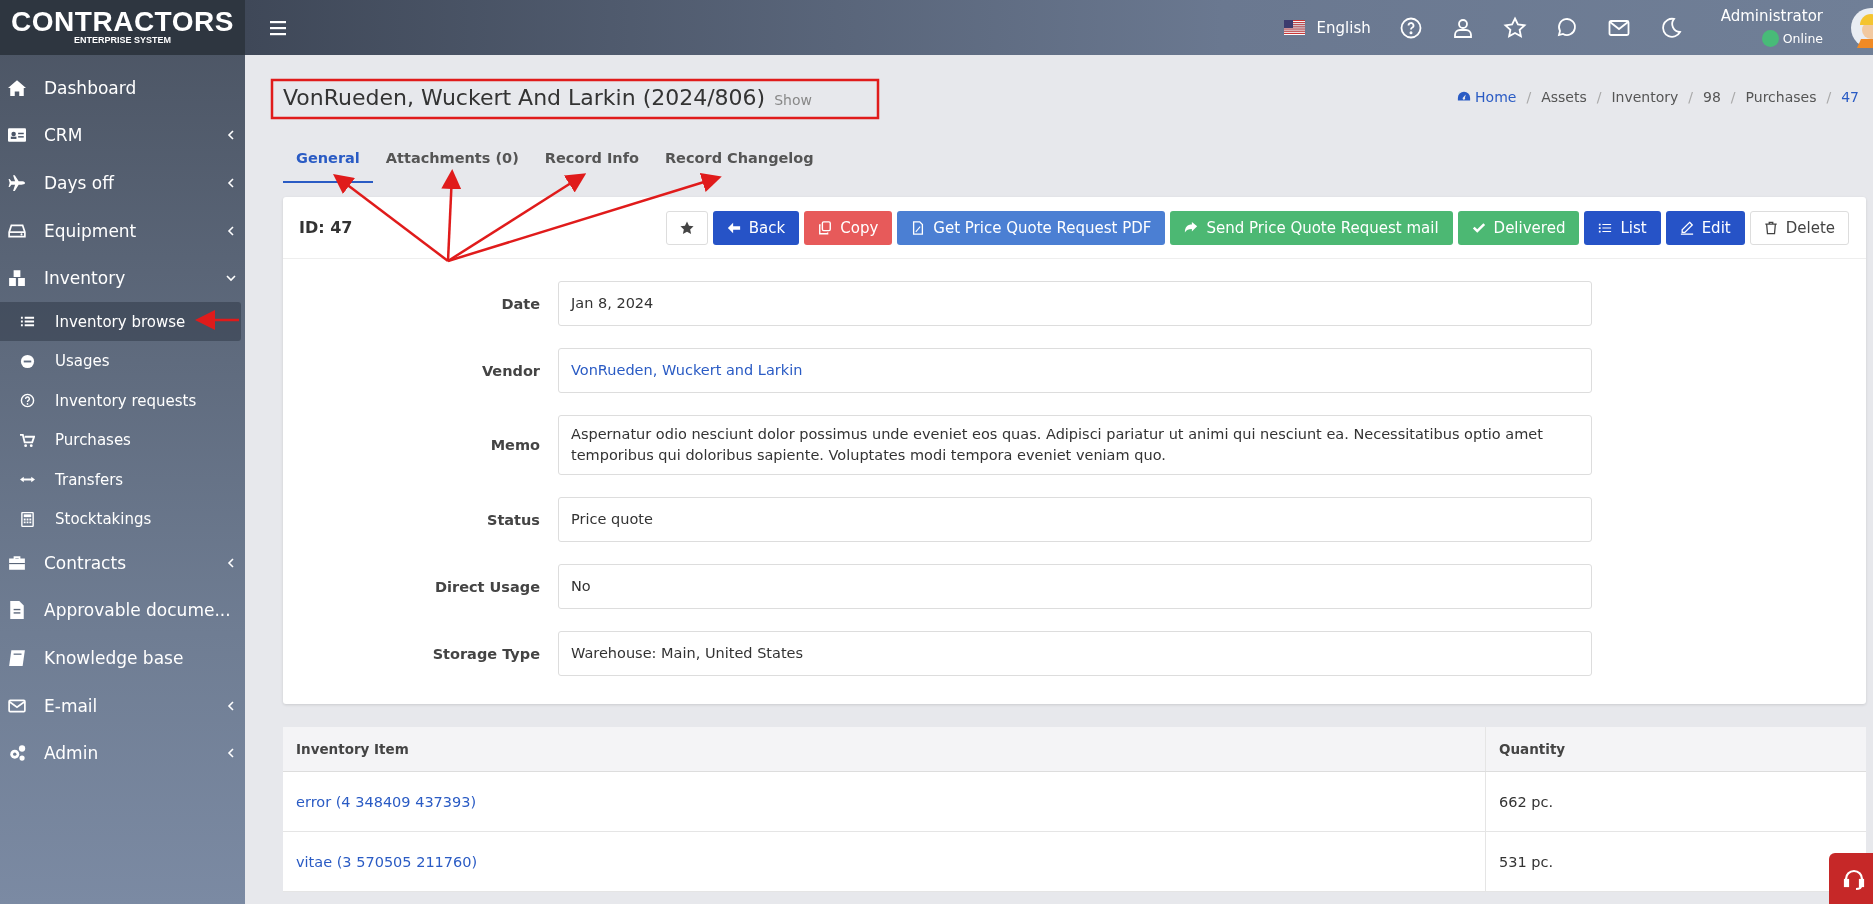 The height and width of the screenshot is (904, 1873). Describe the element at coordinates (1478, 227) in the screenshot. I see `check-icon` at that location.